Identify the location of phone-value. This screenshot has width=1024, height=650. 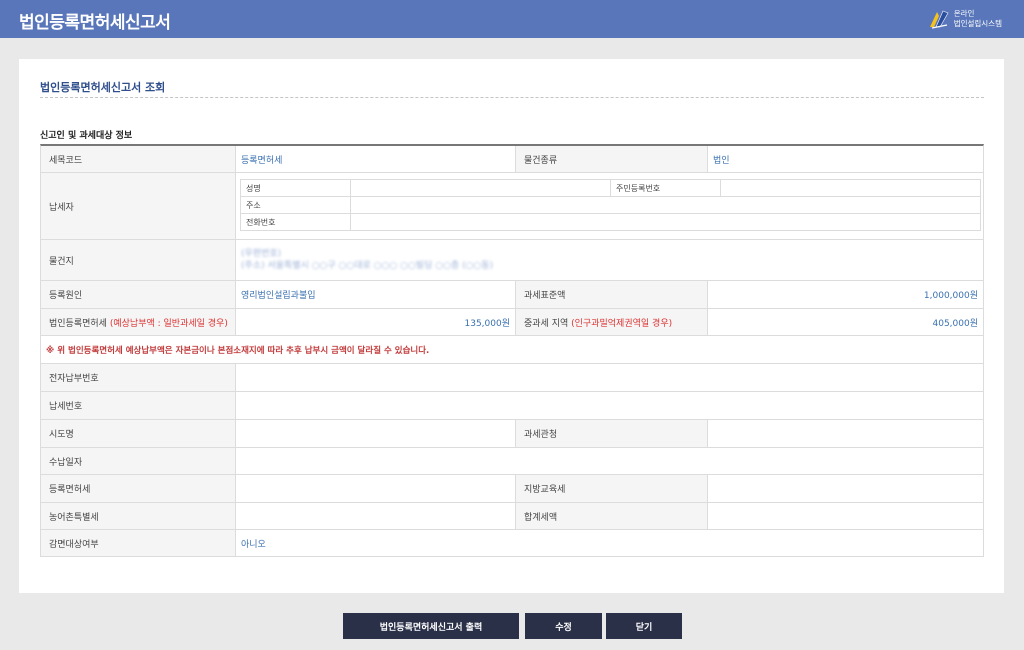
(665, 222).